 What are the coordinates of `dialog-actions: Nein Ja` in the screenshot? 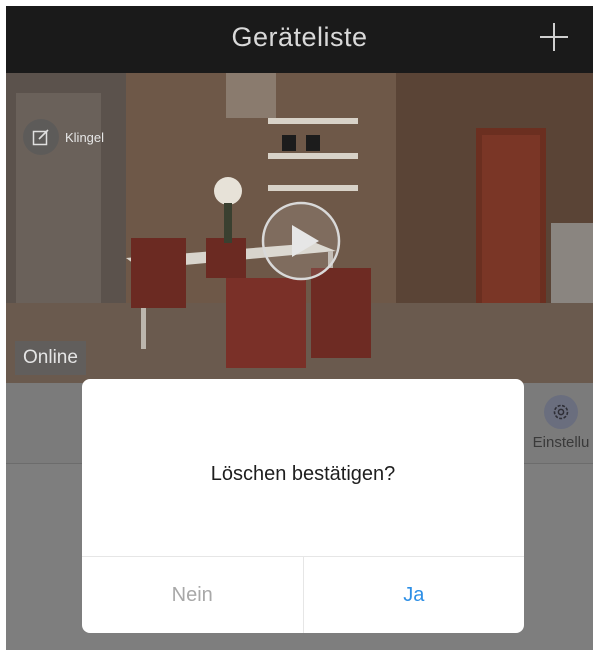 It's located at (303, 594).